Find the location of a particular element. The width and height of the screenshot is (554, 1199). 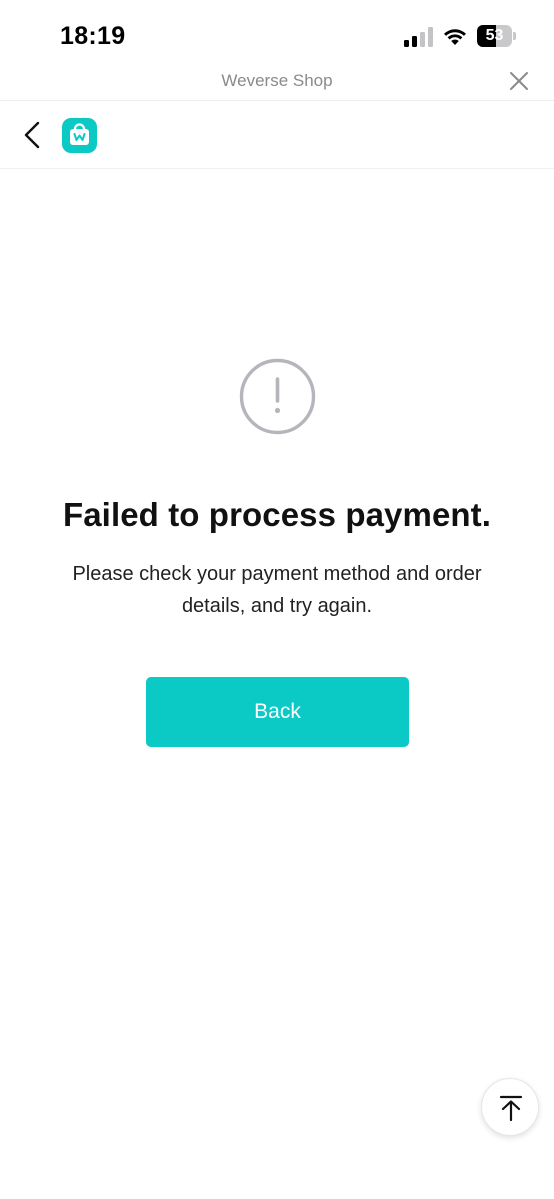

nav-bar is located at coordinates (277, 135).